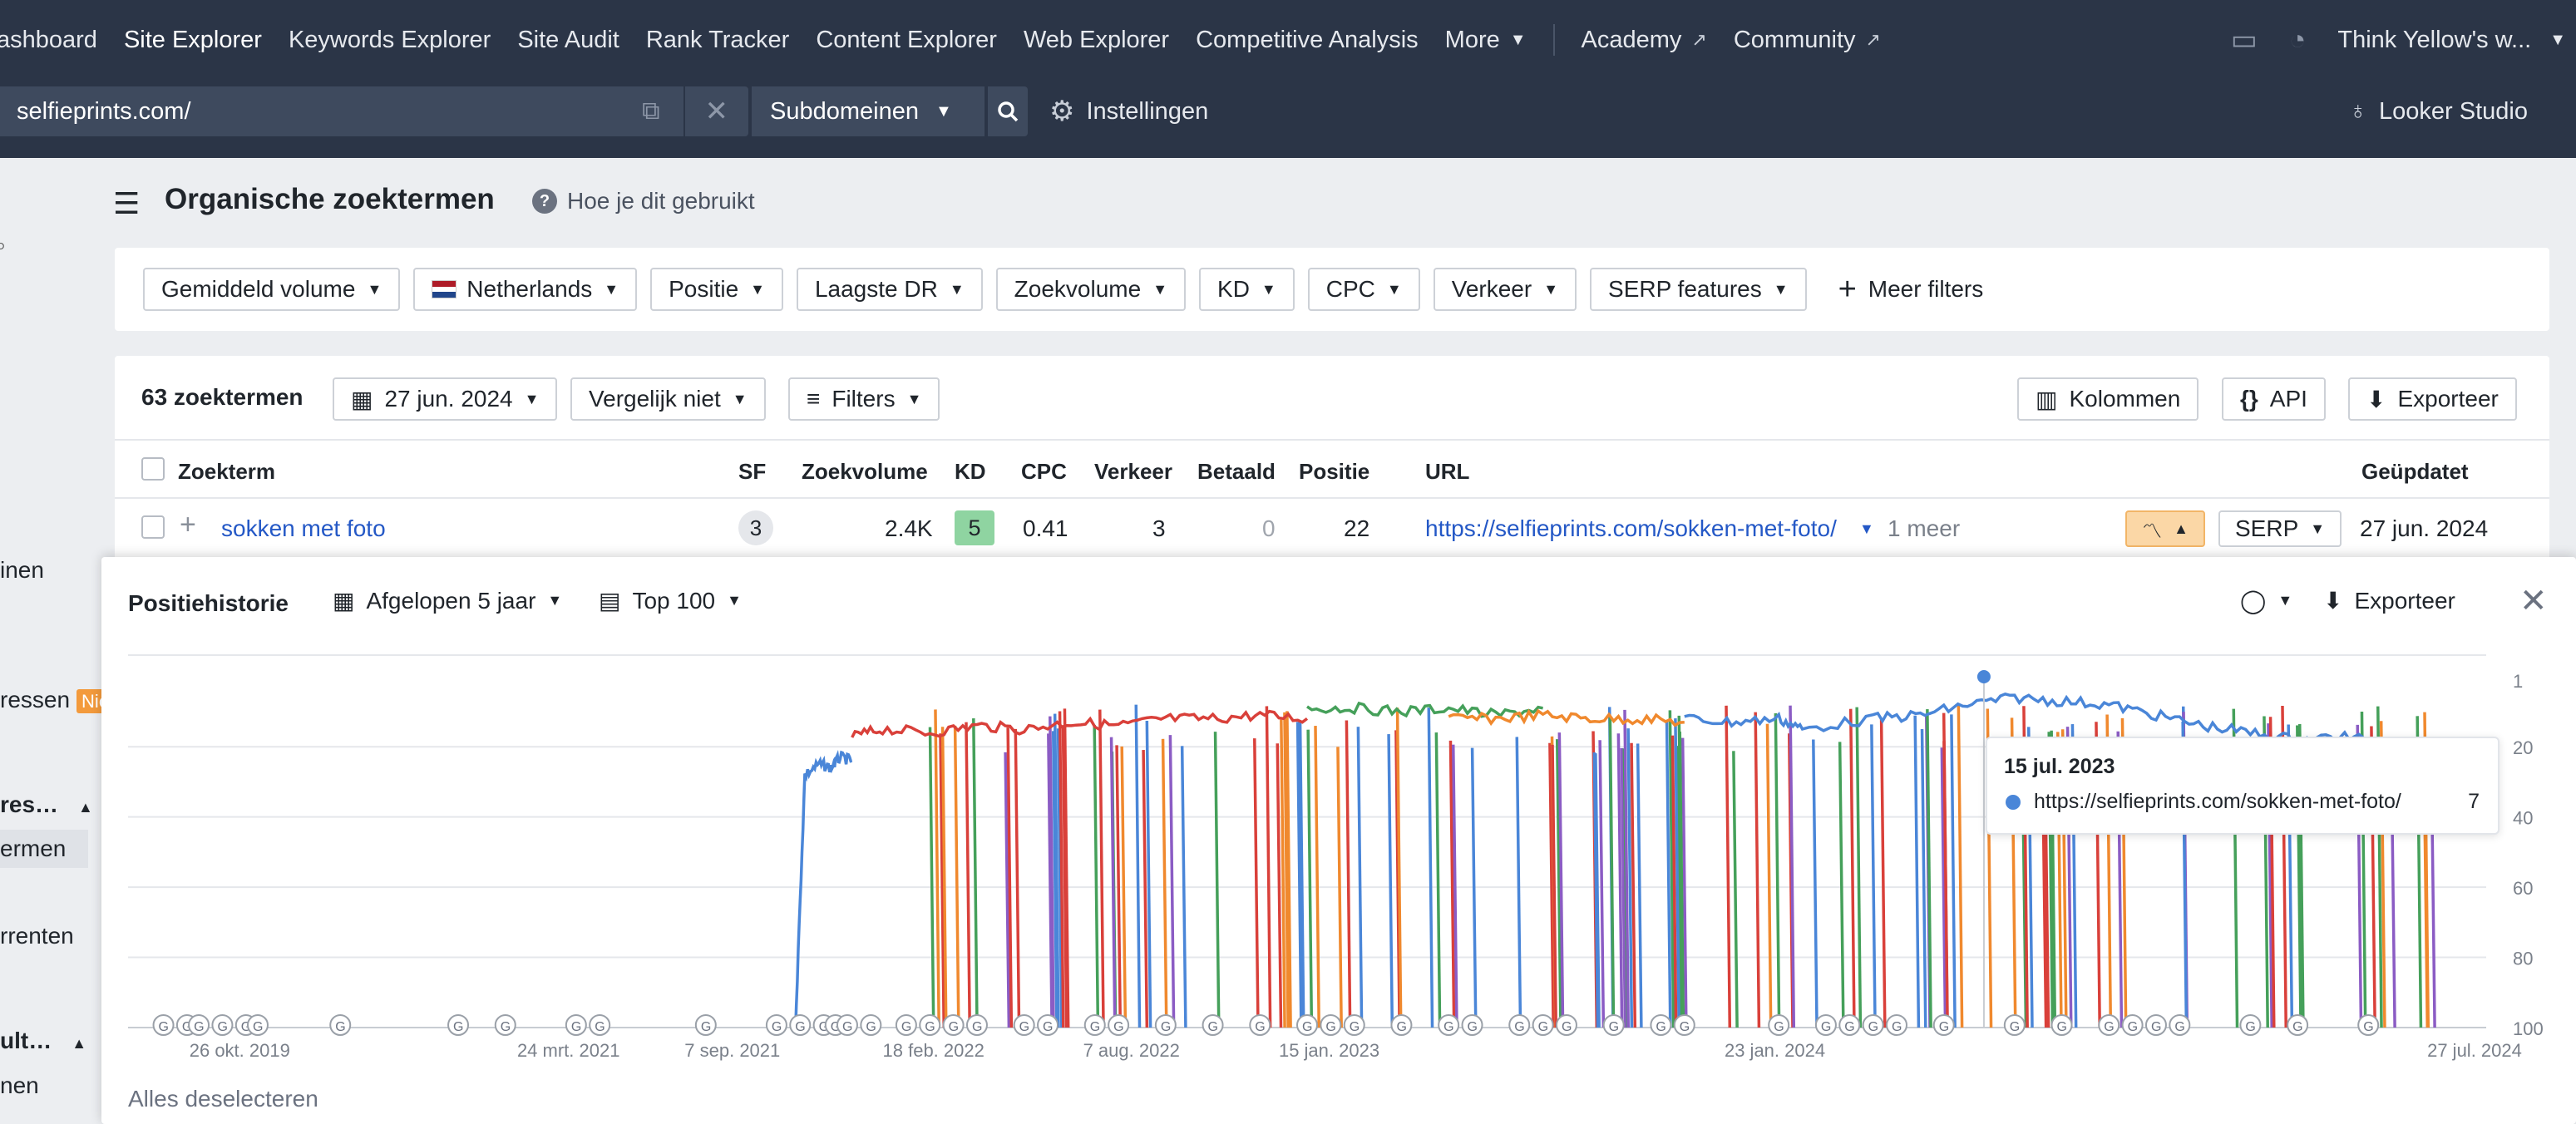 The width and height of the screenshot is (2576, 1124). Describe the element at coordinates (240, 1050) in the screenshot. I see `x-tick-label: 26 okt. 2019` at that location.